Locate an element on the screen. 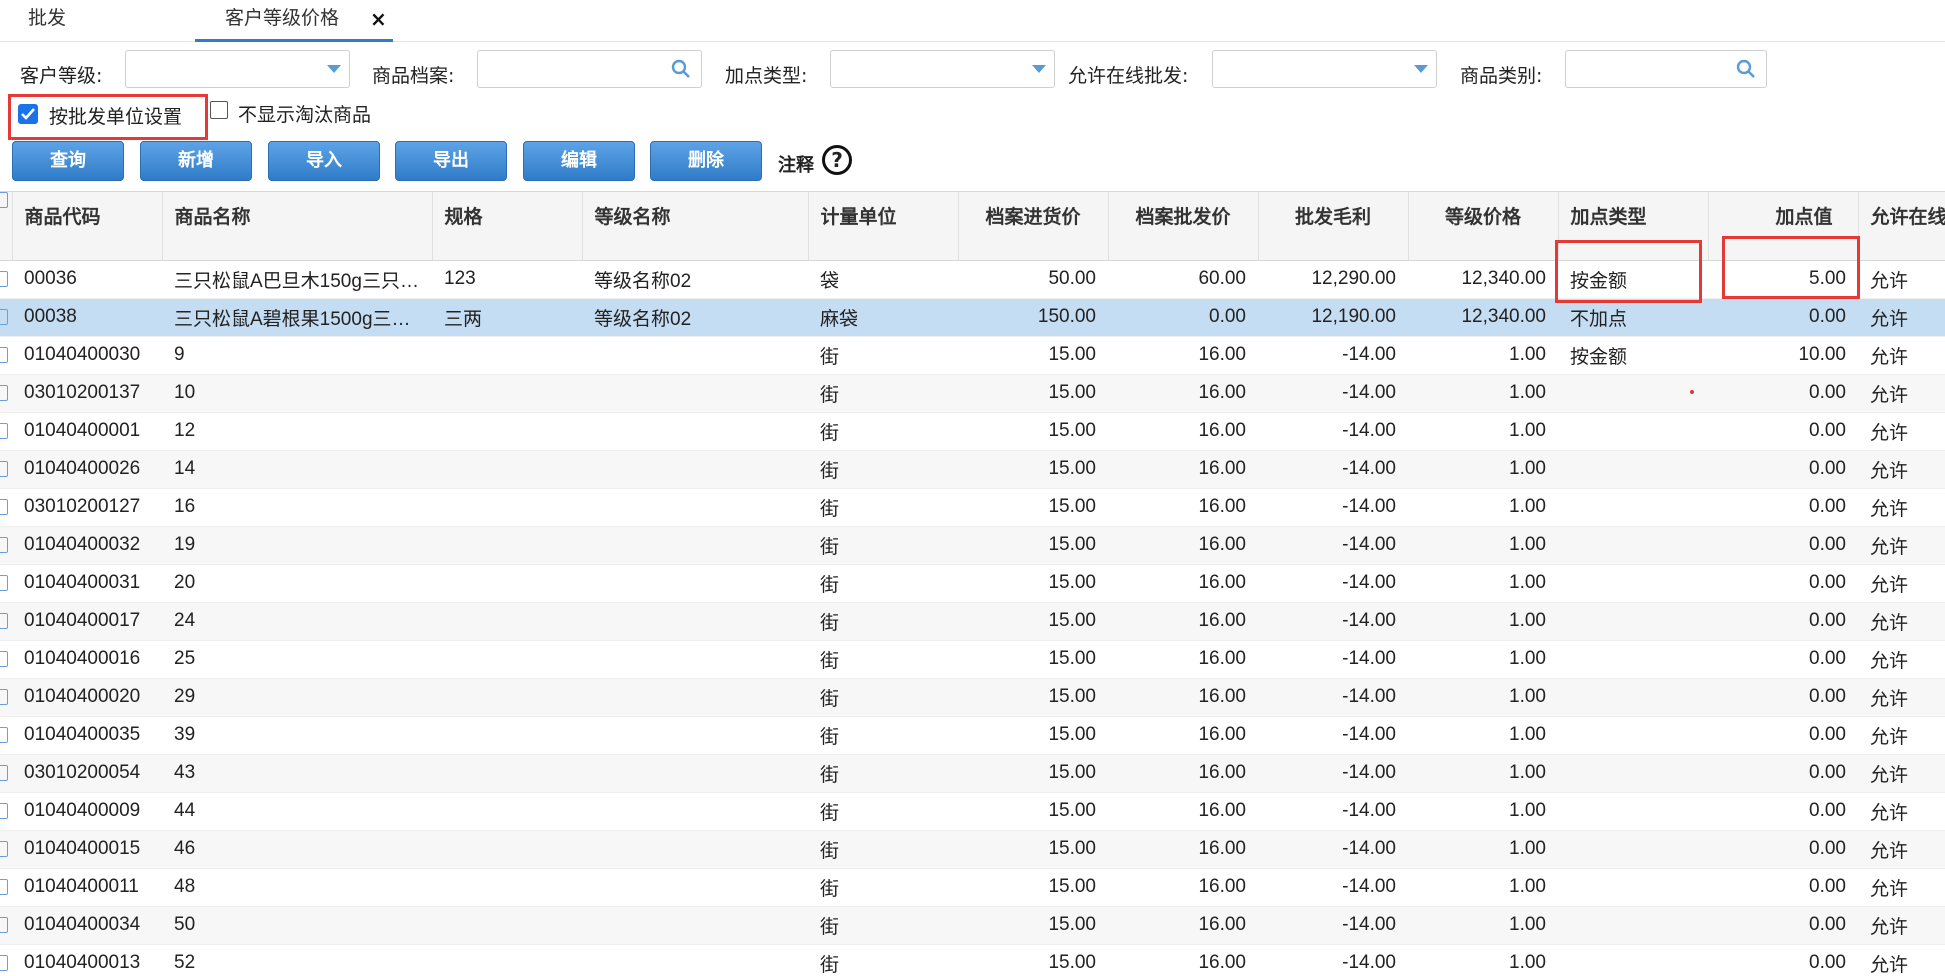 The image size is (1945, 976). table-row: 01040400032 19 街 15.00 16.00 -14.00 1.00 0.00 允许 is located at coordinates (972, 545).